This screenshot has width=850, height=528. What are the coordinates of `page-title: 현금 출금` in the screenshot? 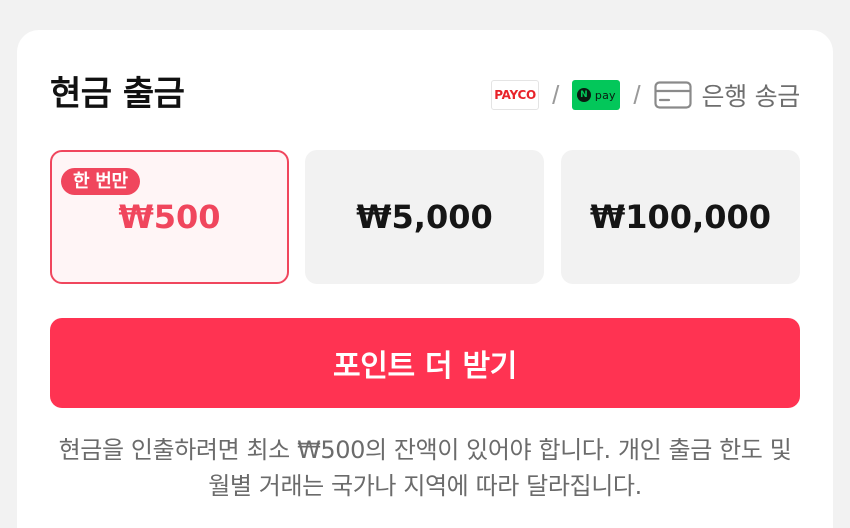 It's located at (117, 94).